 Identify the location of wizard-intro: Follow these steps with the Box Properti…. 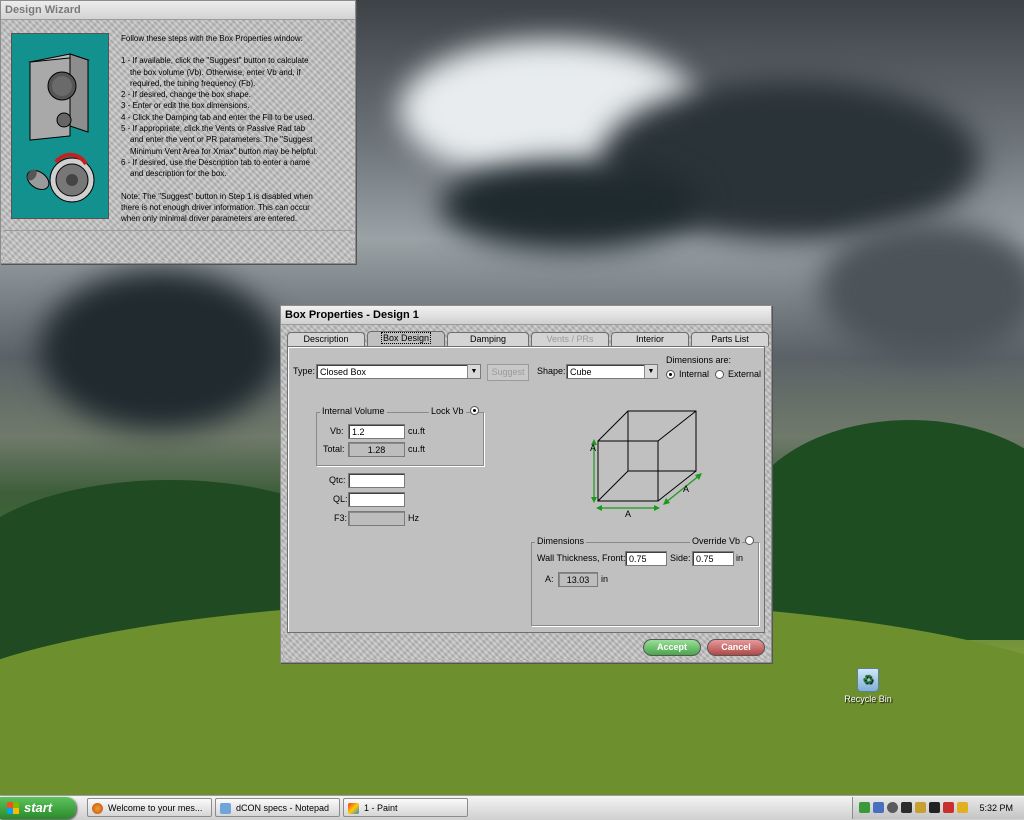
(212, 38).